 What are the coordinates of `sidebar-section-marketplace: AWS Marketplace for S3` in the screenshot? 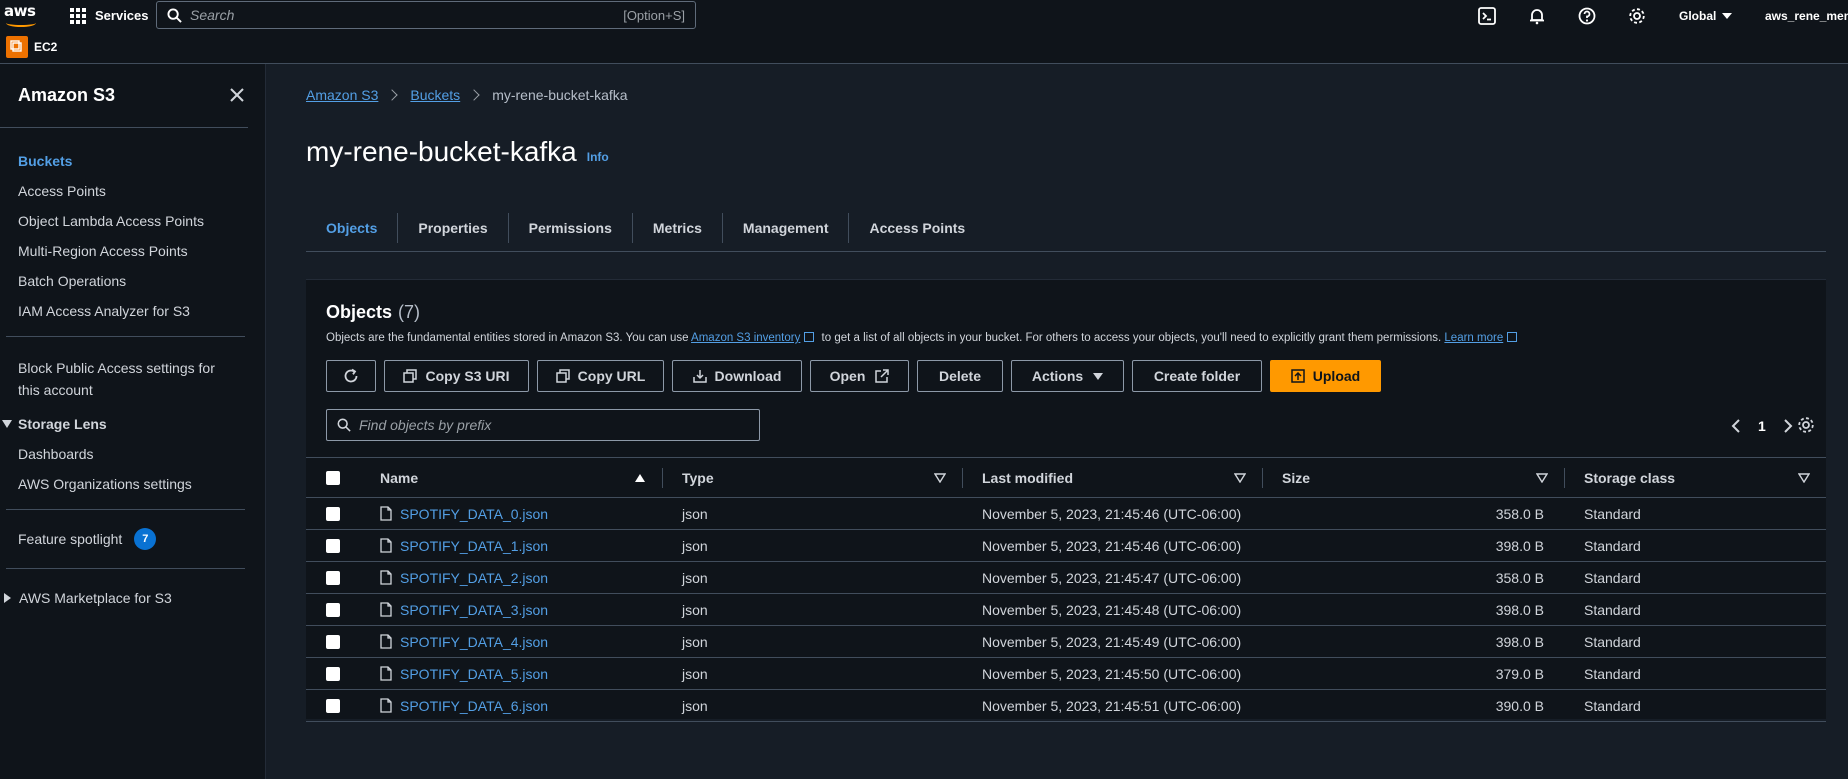 It's located at (132, 598).